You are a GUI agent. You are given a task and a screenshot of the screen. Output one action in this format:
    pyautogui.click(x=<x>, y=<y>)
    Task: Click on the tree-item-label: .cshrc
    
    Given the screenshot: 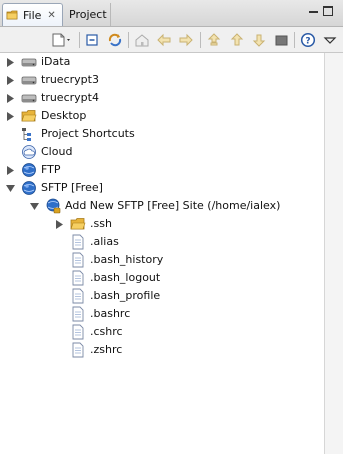 What is the action you would take?
    pyautogui.click(x=106, y=331)
    